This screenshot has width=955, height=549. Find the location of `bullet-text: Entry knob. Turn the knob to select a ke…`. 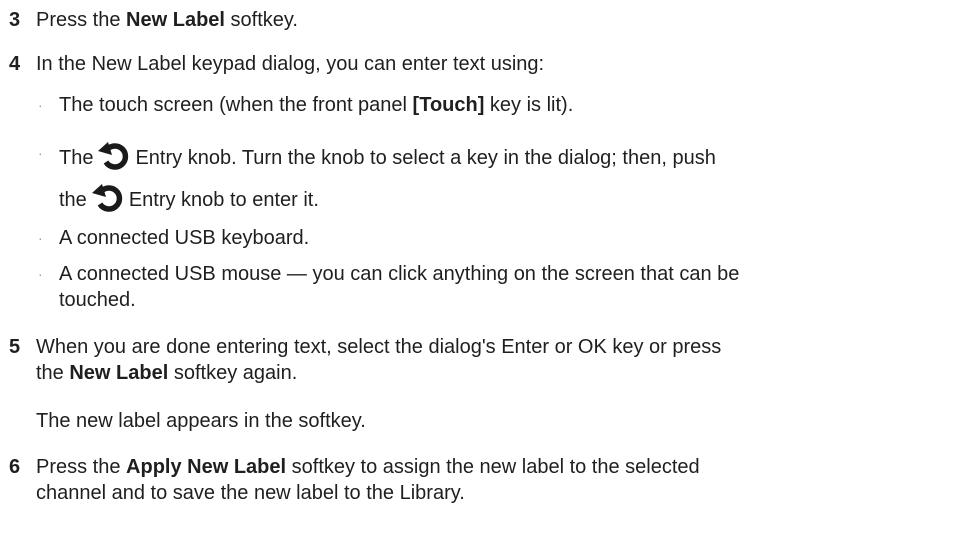

bullet-text: Entry knob. Turn the knob to select a ke… is located at coordinates (425, 158).